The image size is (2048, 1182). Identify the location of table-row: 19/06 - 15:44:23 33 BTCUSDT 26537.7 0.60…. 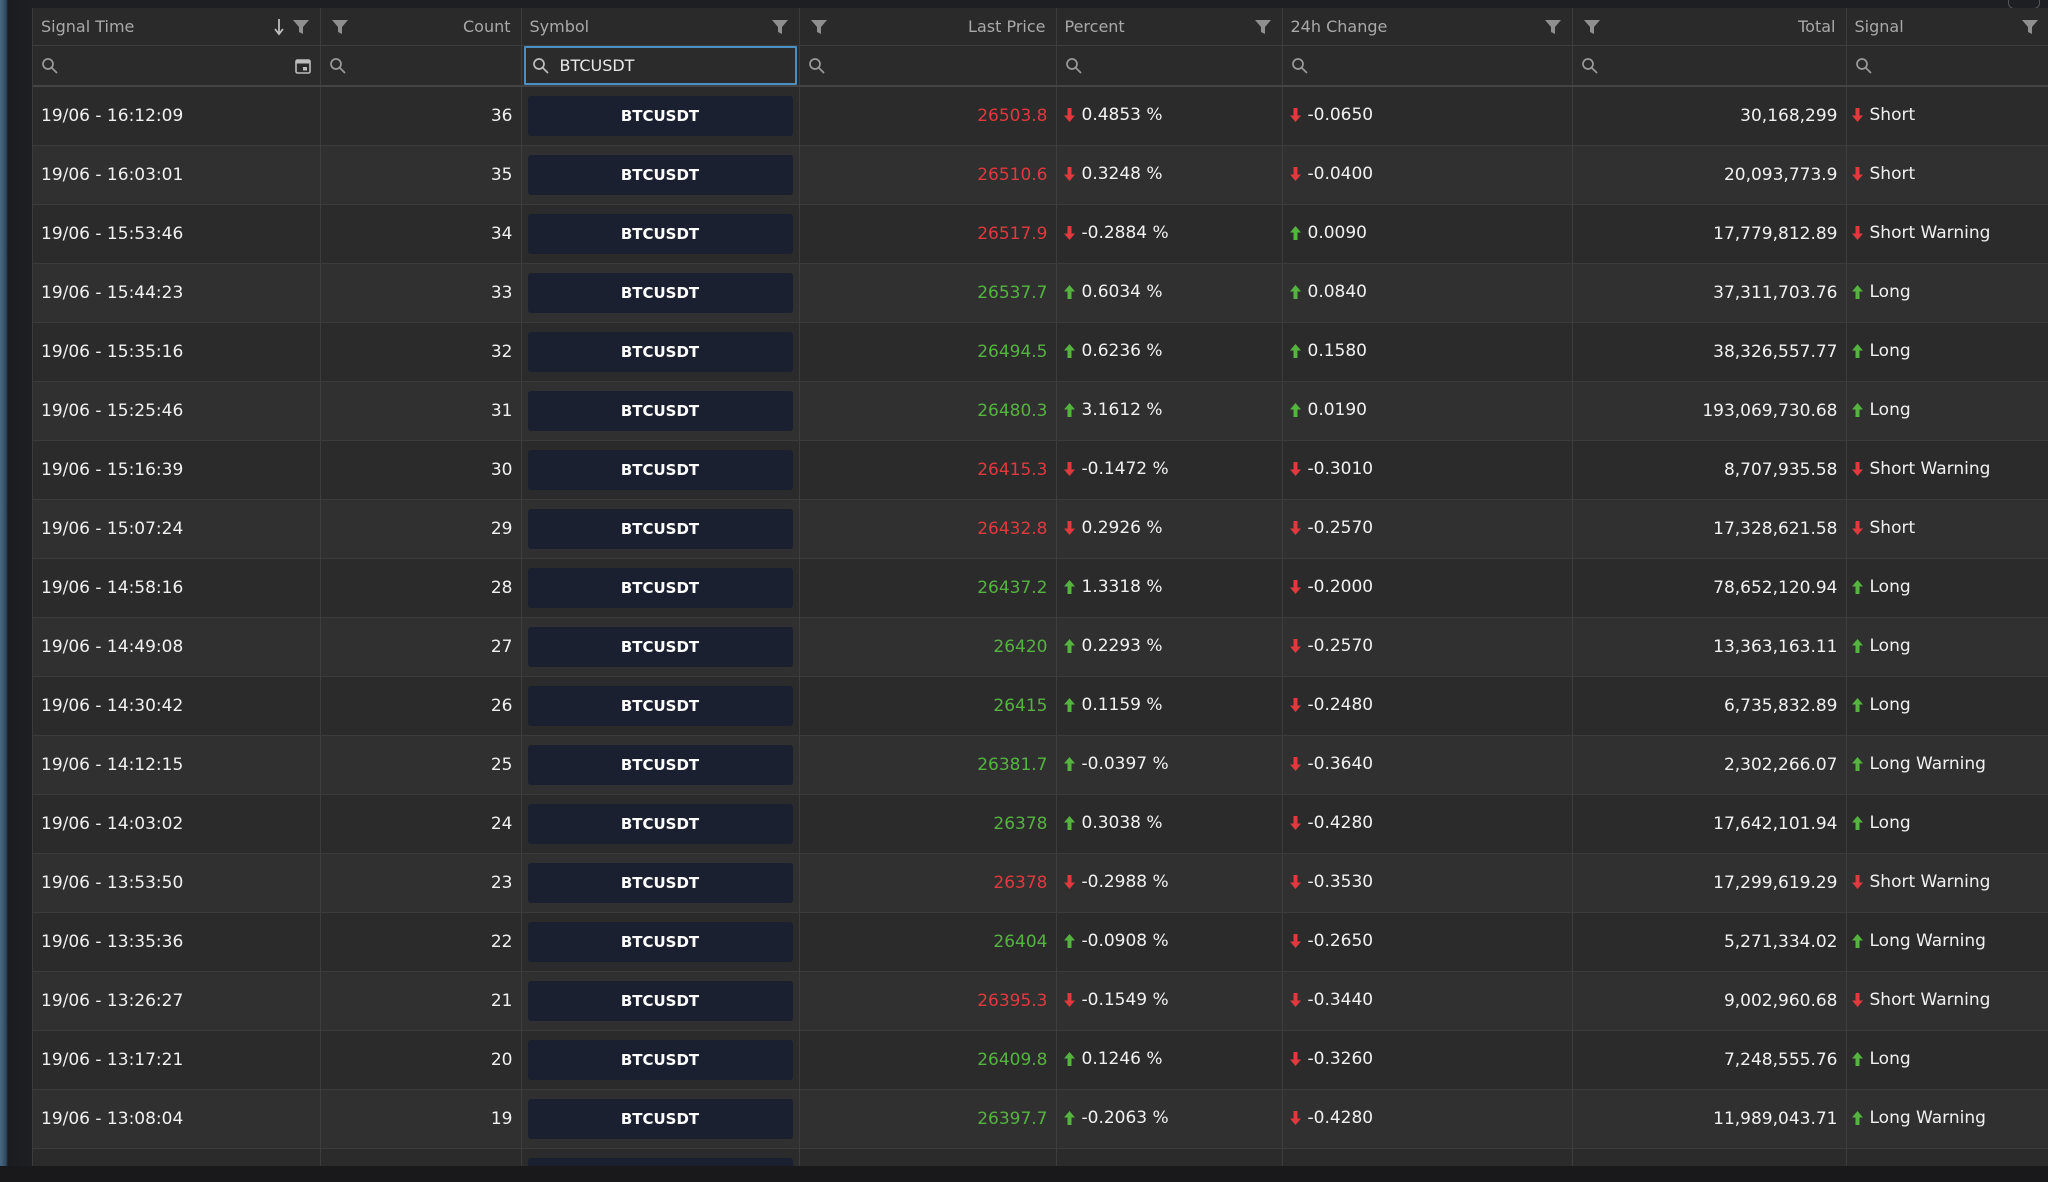
(1040, 293).